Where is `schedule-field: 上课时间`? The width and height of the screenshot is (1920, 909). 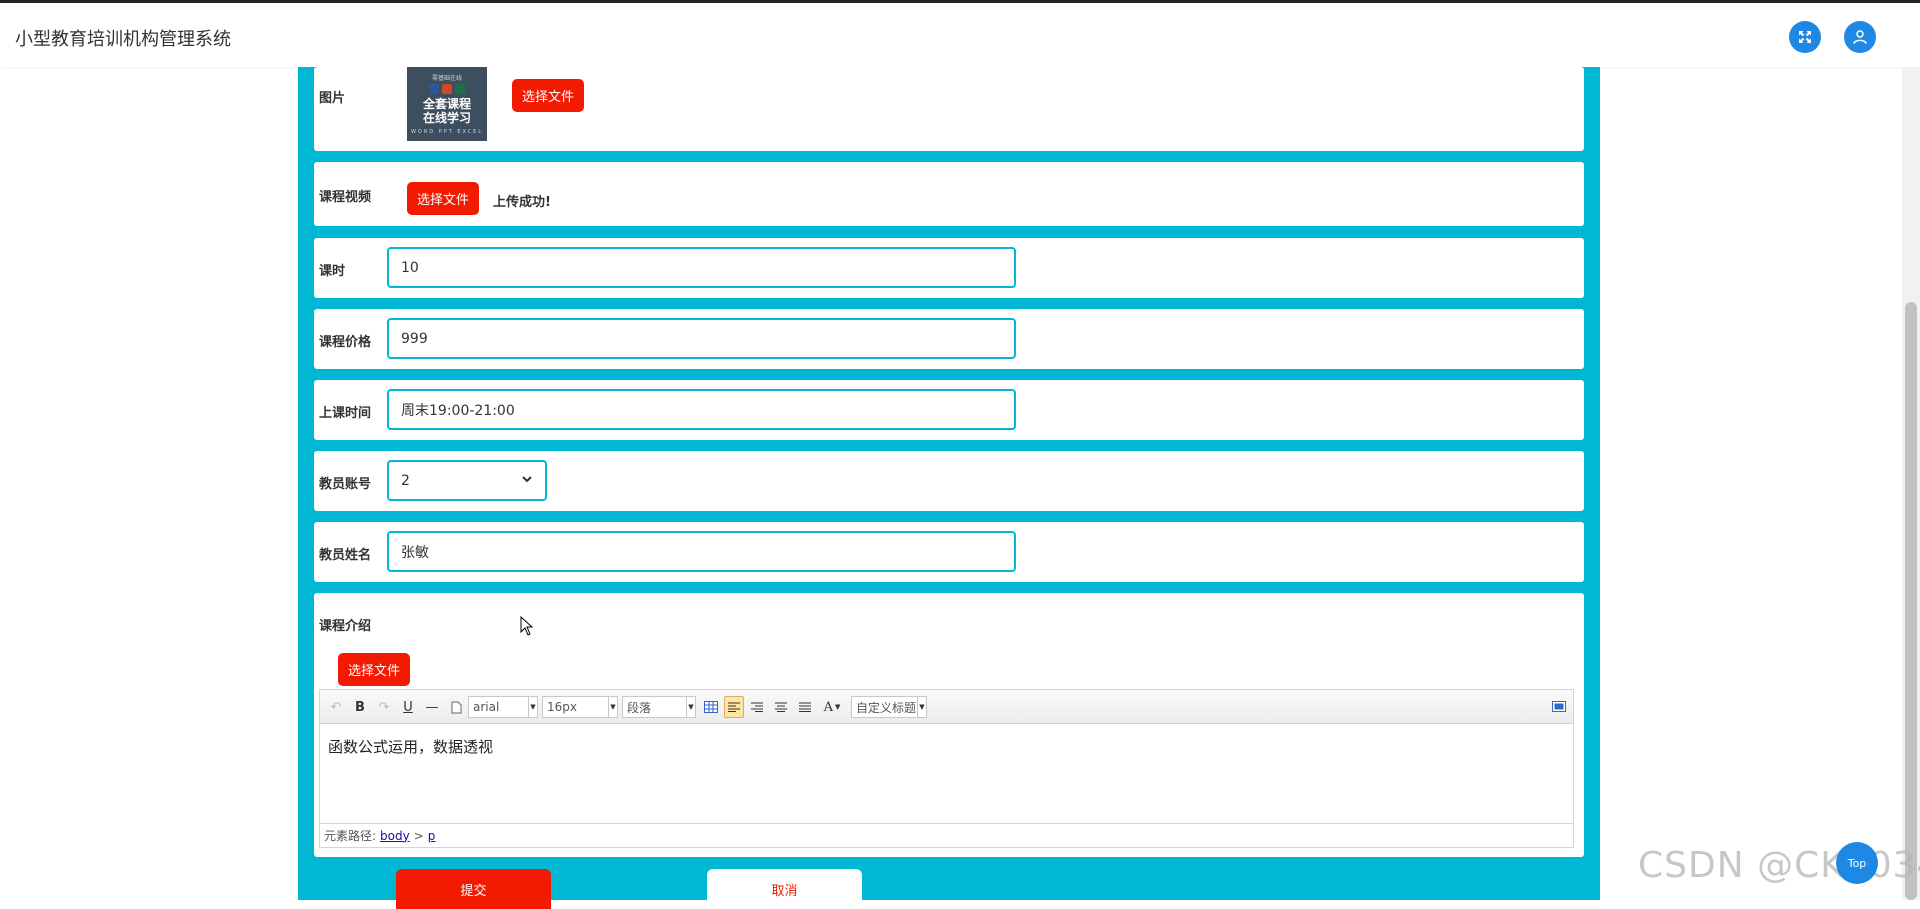
schedule-field: 上课时间 is located at coordinates (949, 410).